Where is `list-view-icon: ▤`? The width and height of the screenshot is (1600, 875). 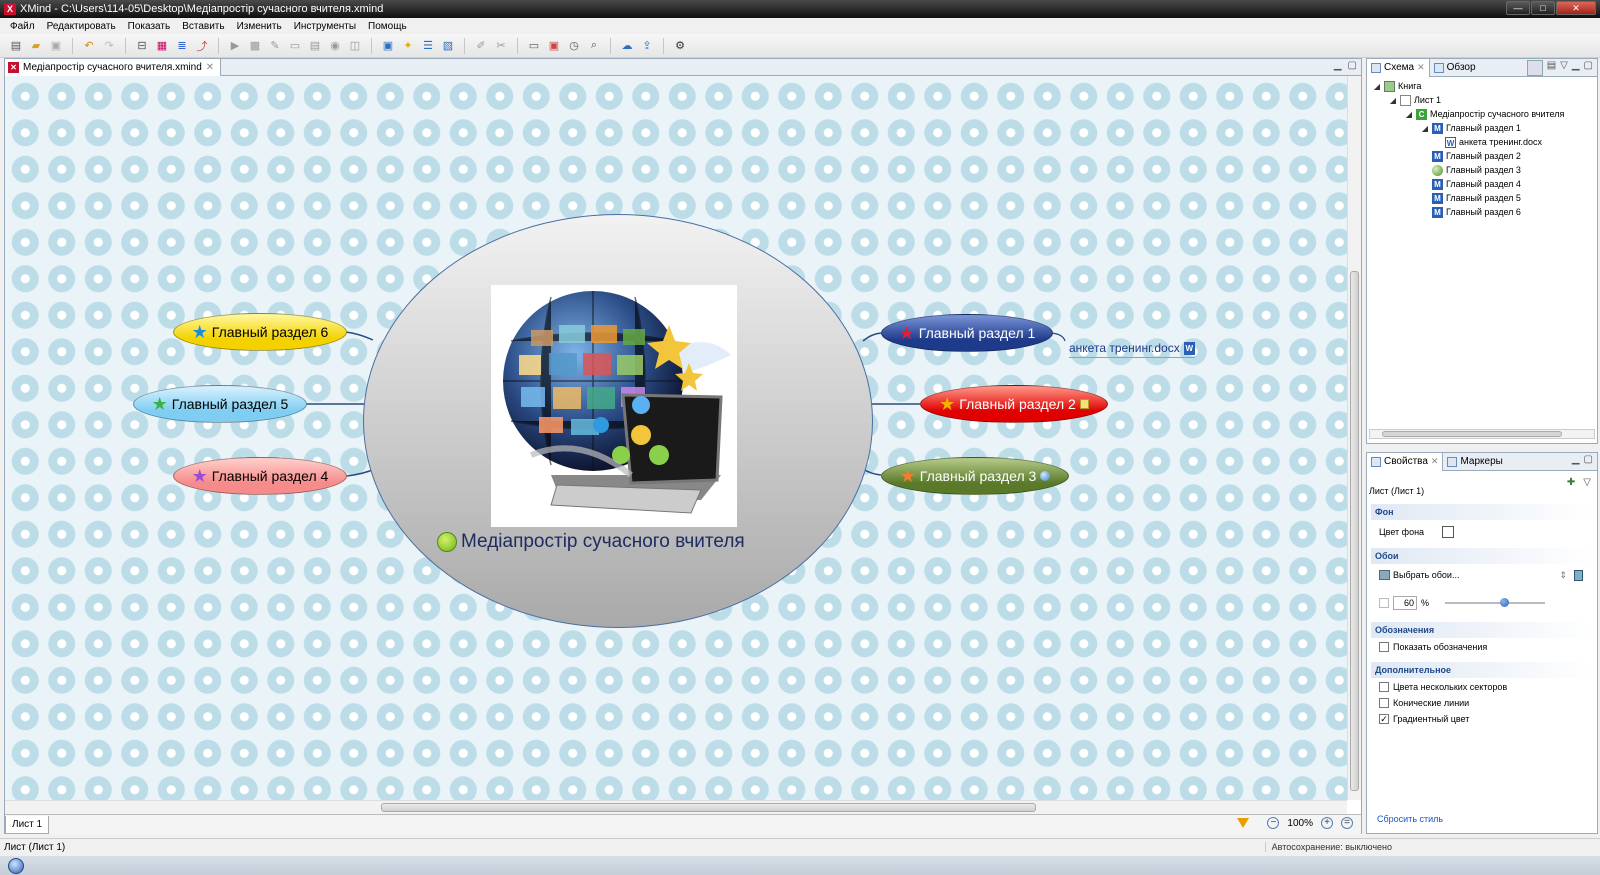
list-view-icon: ▤ is located at coordinates (1551, 68).